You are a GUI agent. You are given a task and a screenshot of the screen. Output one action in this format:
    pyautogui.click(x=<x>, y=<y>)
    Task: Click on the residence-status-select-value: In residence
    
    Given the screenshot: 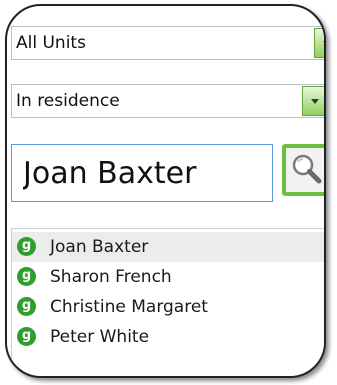 What is the action you would take?
    pyautogui.click(x=68, y=101)
    